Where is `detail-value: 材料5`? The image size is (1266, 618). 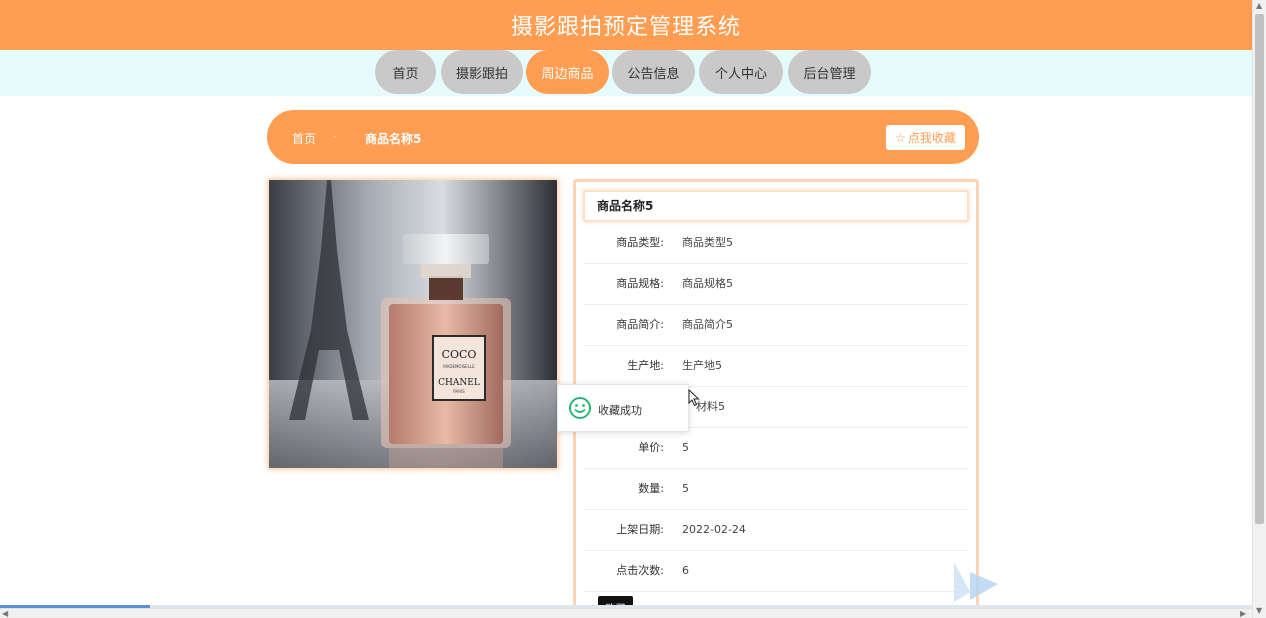 detail-value: 材料5 is located at coordinates (710, 406).